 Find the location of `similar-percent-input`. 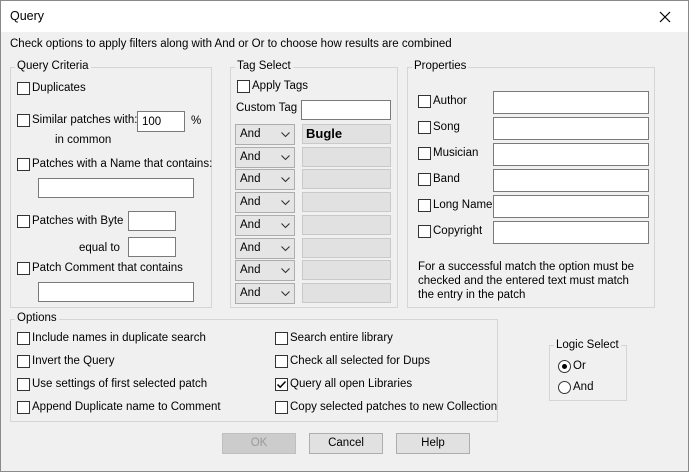

similar-percent-input is located at coordinates (161, 121).